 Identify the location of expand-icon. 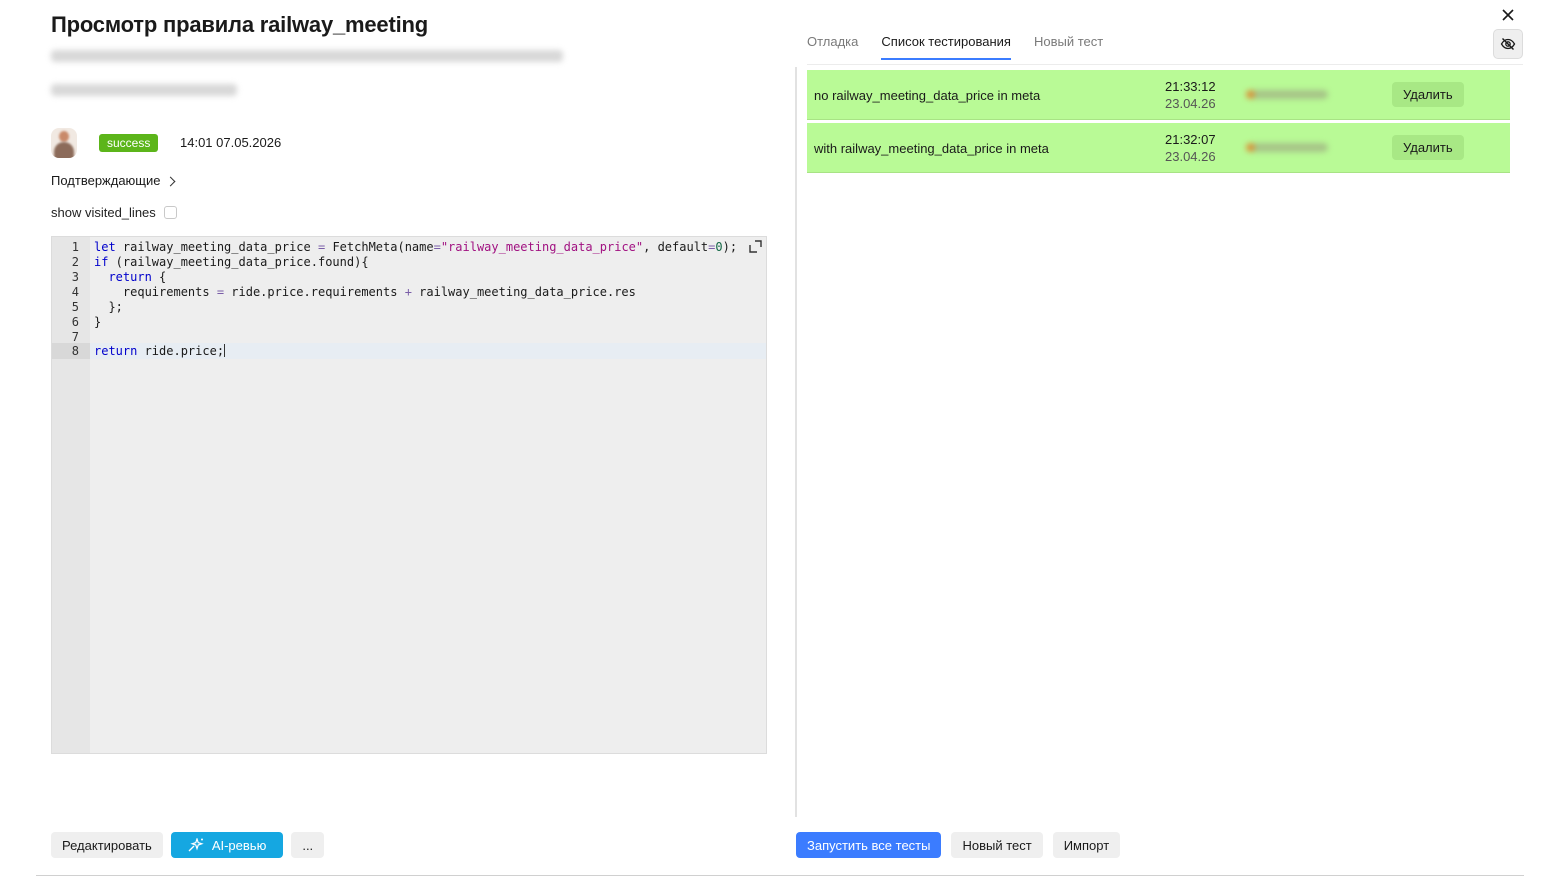
(755, 246).